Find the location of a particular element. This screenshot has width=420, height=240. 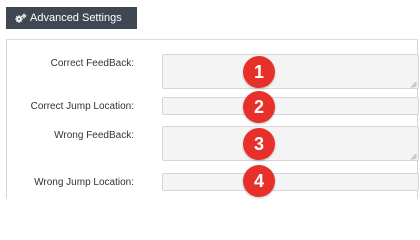

gears-icon is located at coordinates (21, 18).